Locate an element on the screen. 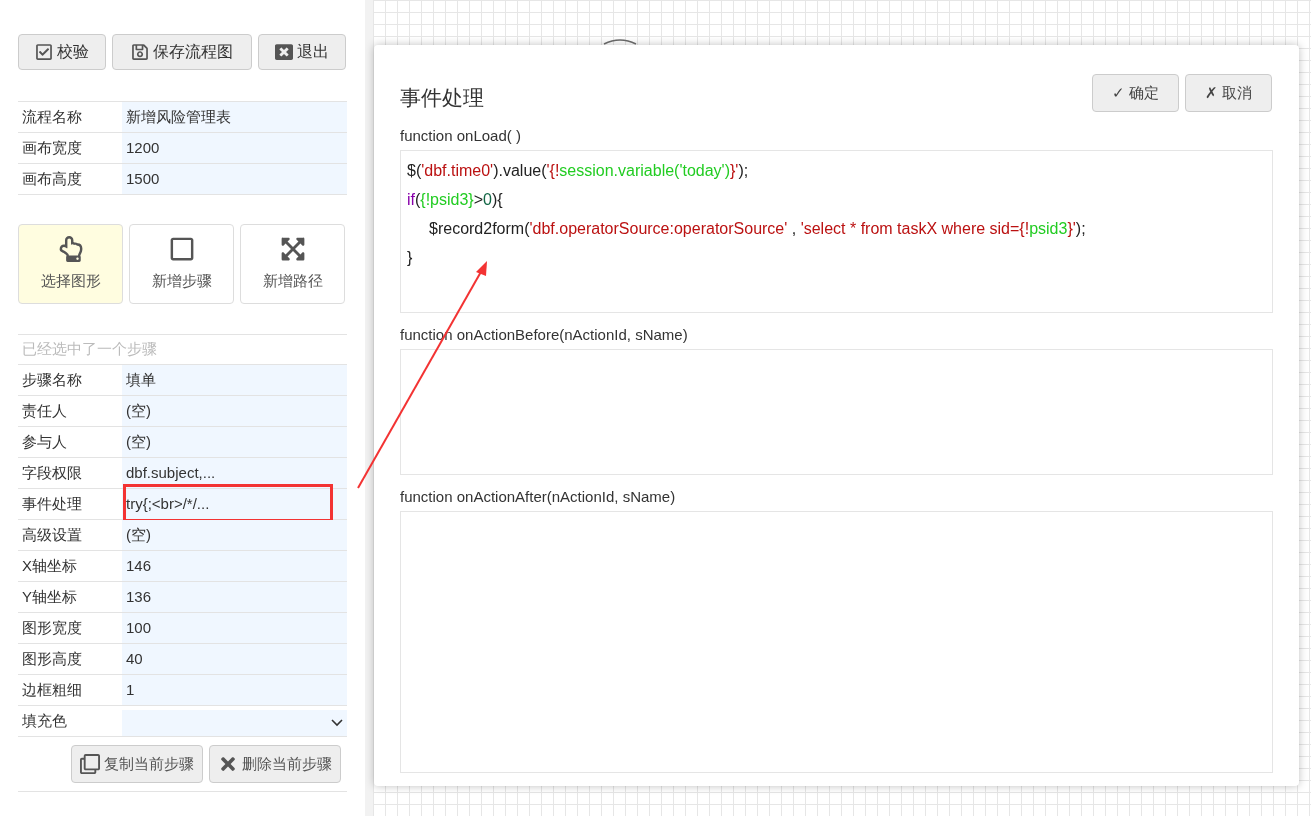 The width and height of the screenshot is (1311, 816). property-value: 146 is located at coordinates (139, 566).